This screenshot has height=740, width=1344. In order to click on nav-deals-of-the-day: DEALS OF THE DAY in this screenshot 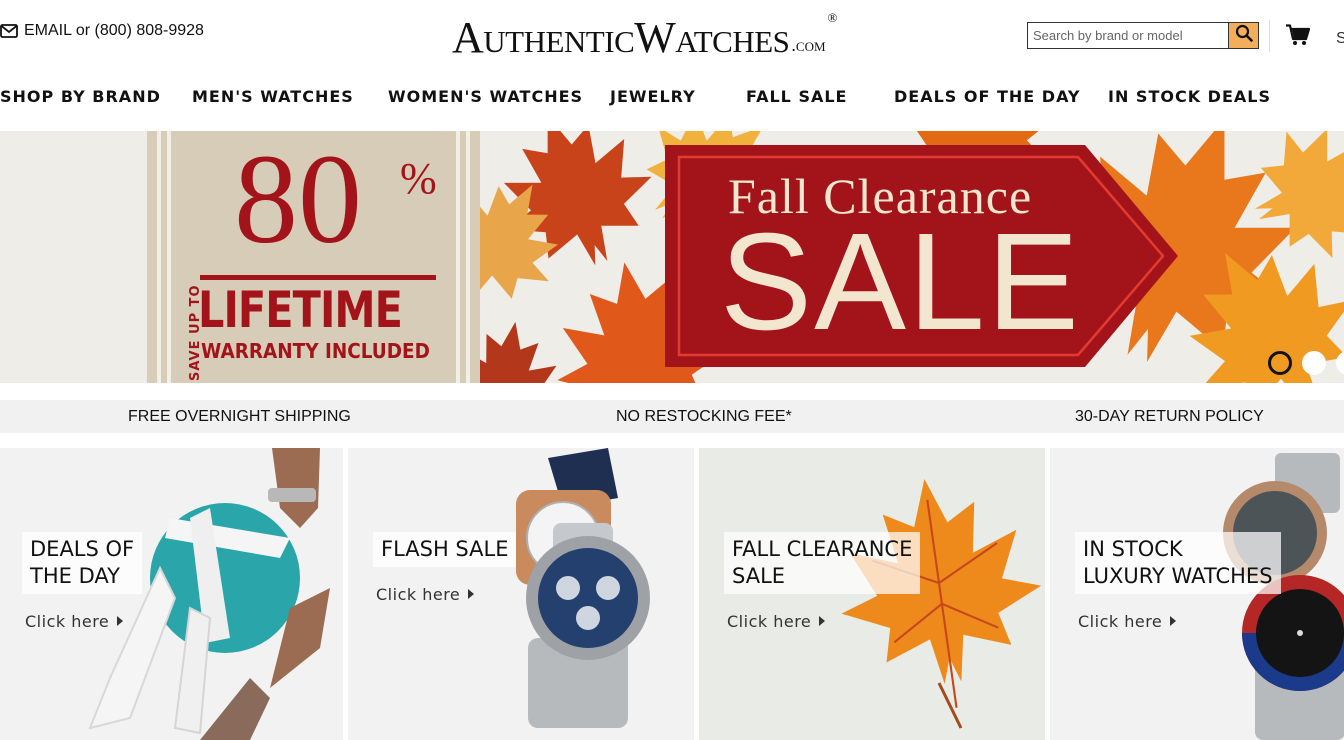, I will do `click(987, 96)`.